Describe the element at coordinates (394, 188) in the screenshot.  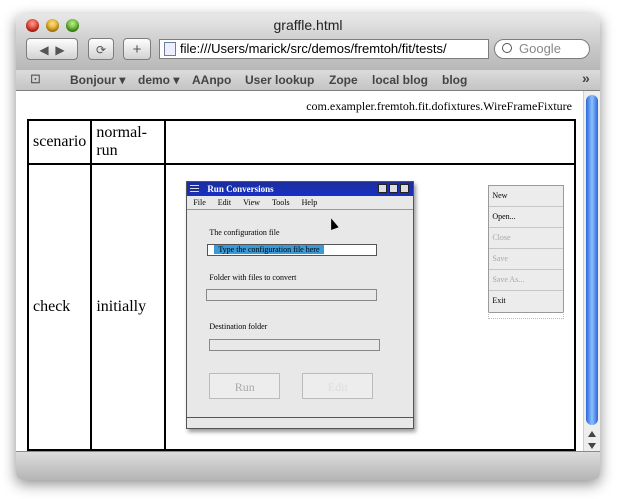
I see `dialog-maximize-icon` at that location.